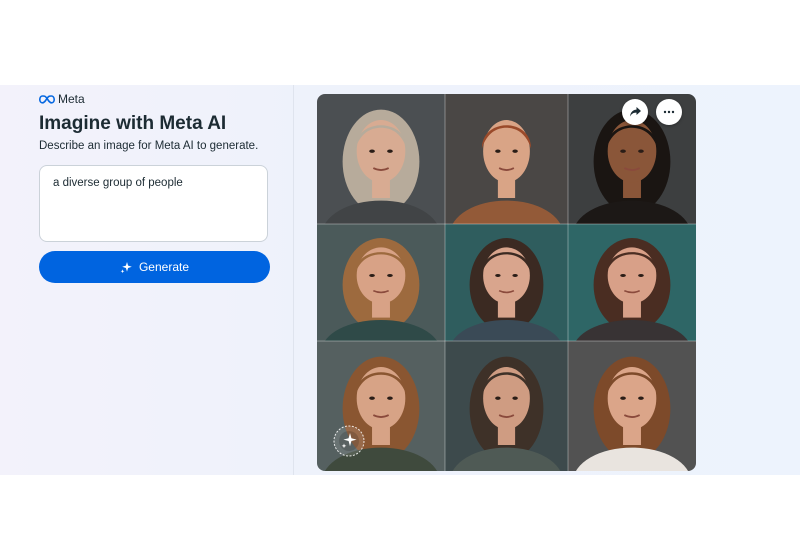  I want to click on generate-button: Generate, so click(154, 267).